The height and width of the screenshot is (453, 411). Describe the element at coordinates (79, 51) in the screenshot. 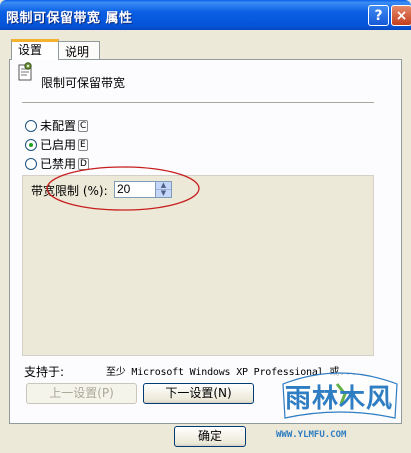

I see `tab-explain: 说明` at that location.